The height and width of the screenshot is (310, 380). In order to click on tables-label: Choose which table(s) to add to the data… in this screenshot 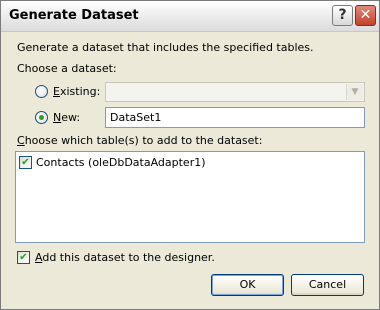, I will do `click(139, 140)`.